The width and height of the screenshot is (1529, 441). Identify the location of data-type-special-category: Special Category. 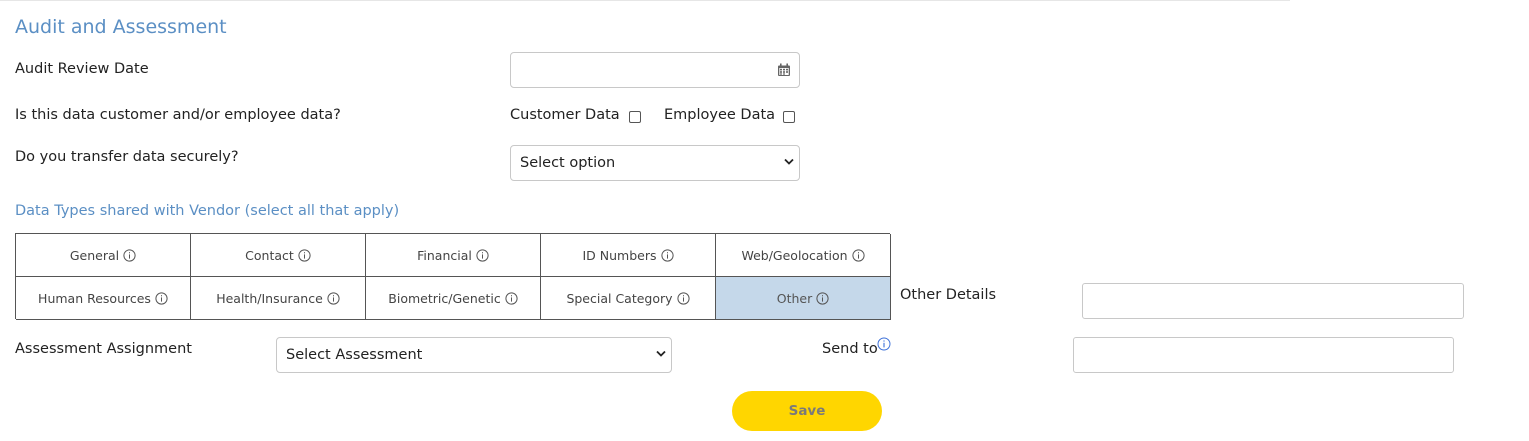
(628, 298).